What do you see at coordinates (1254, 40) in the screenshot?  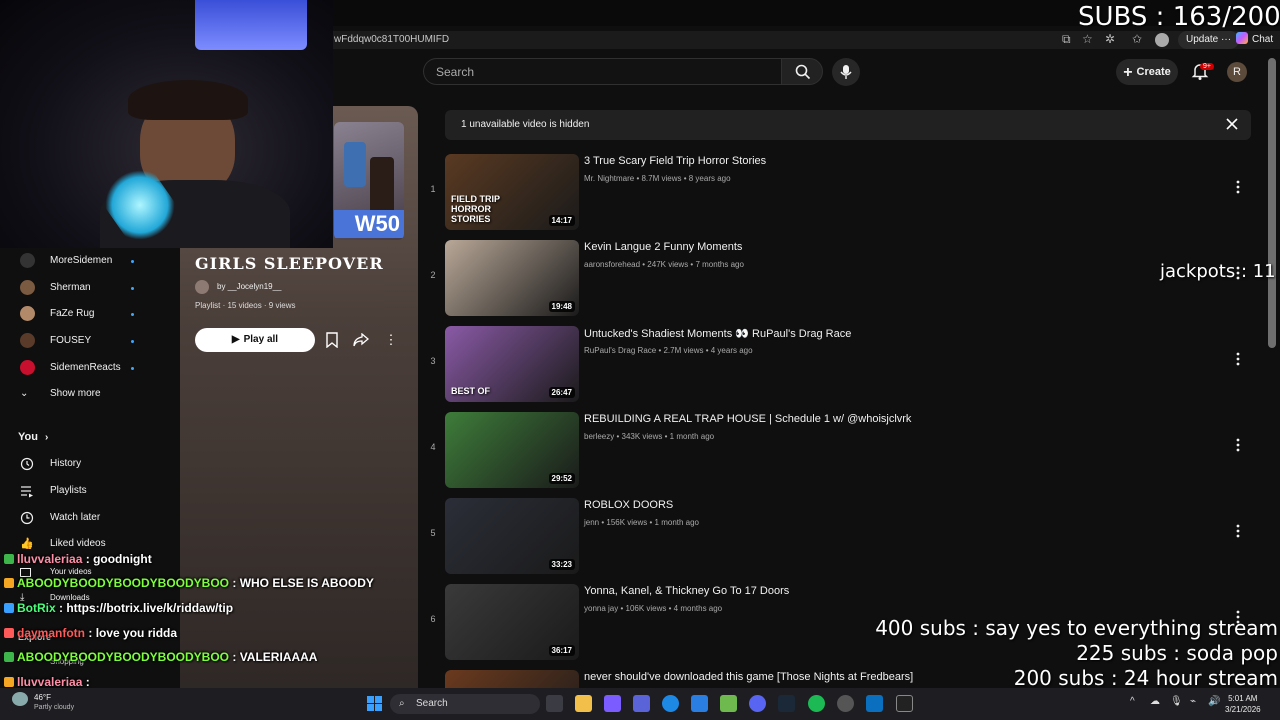 I see `copilot-chat-button: Chat` at bounding box center [1254, 40].